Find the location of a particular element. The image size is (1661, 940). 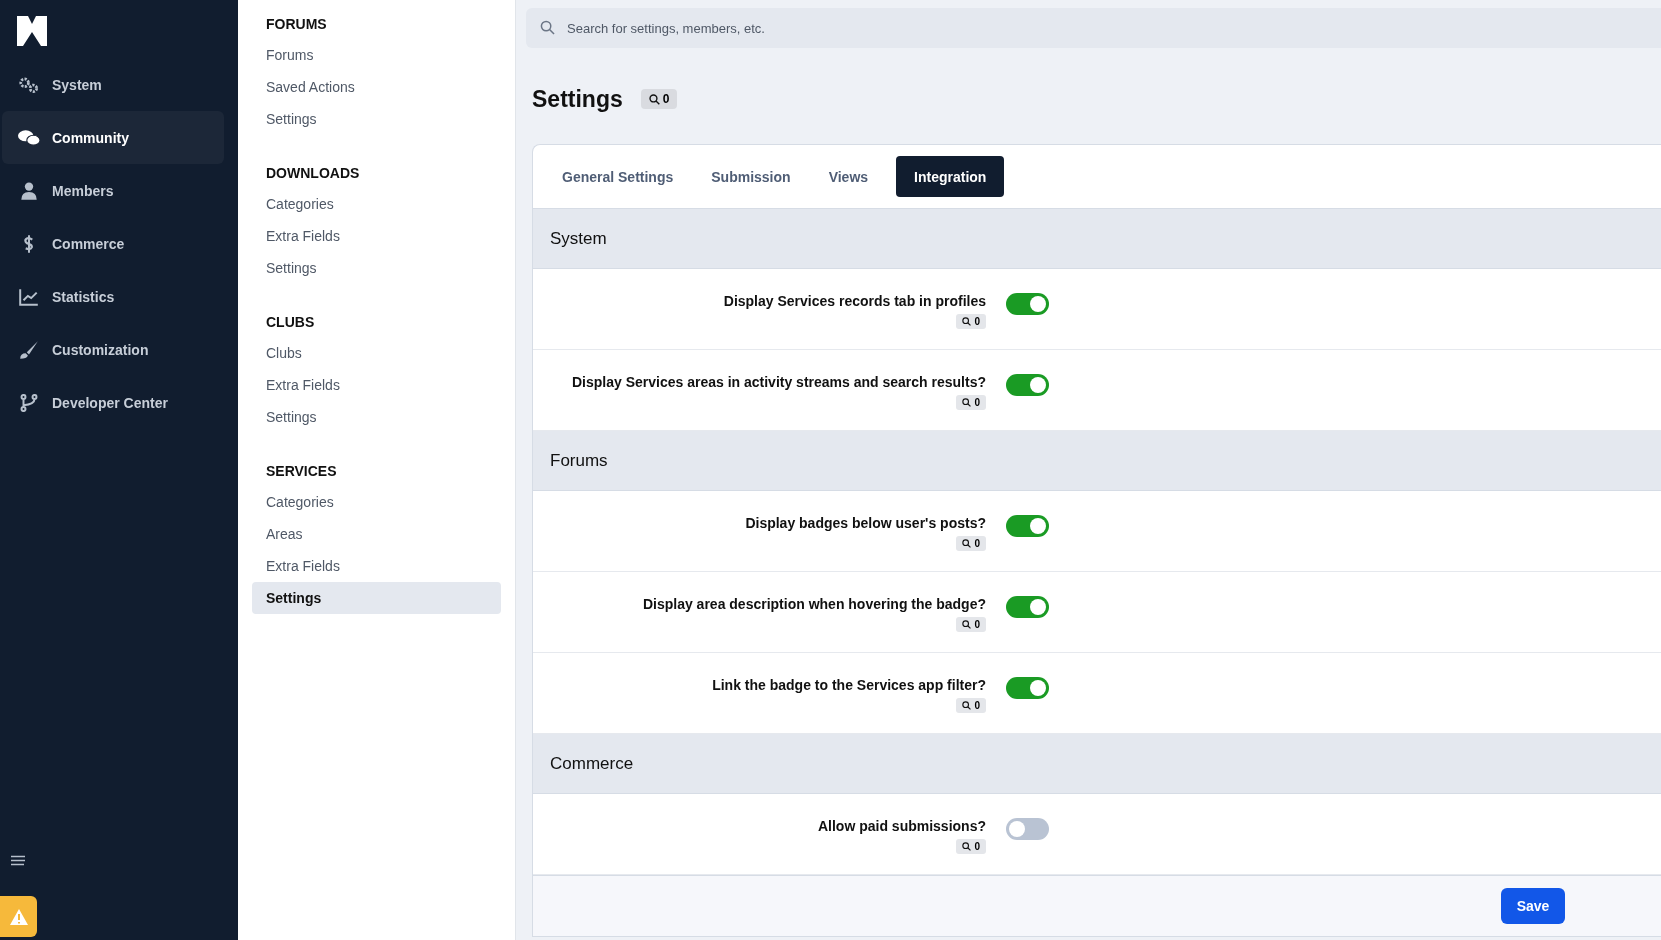

subnav-item: Saved Actions is located at coordinates (376, 87).